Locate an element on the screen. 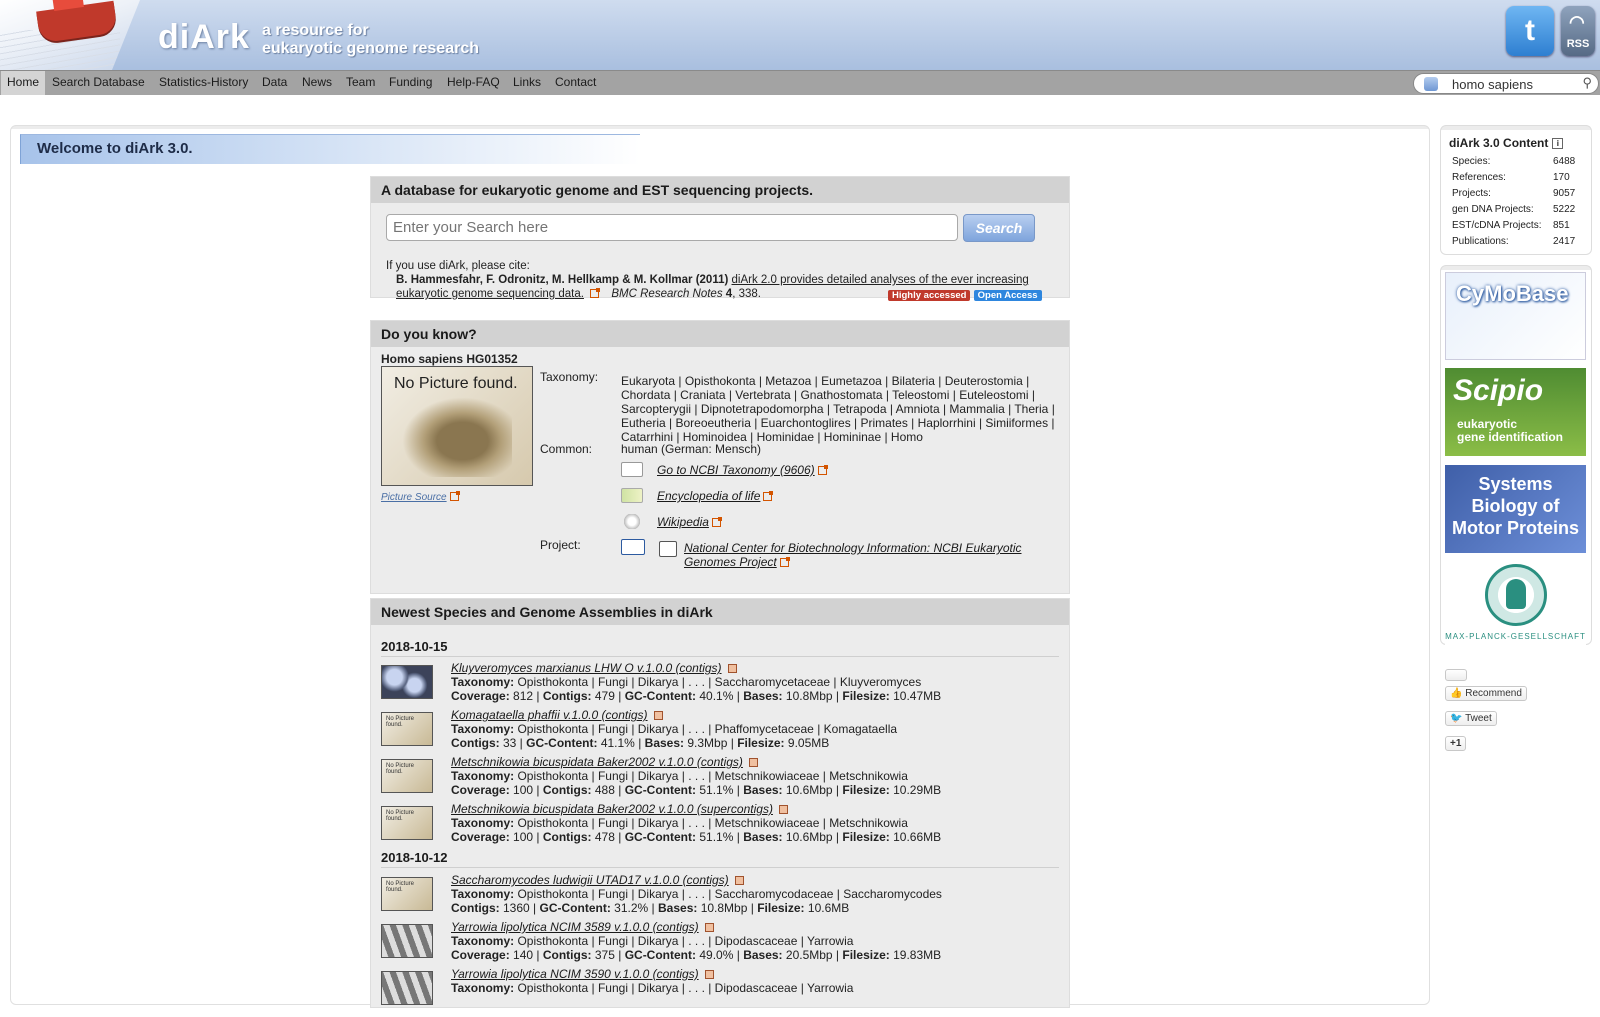  ark-logo is located at coordinates (70, 35).